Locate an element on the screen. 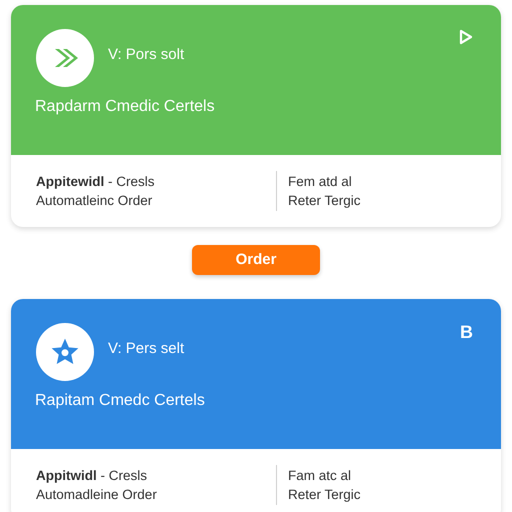 The height and width of the screenshot is (512, 512). play-icon is located at coordinates (466, 37).